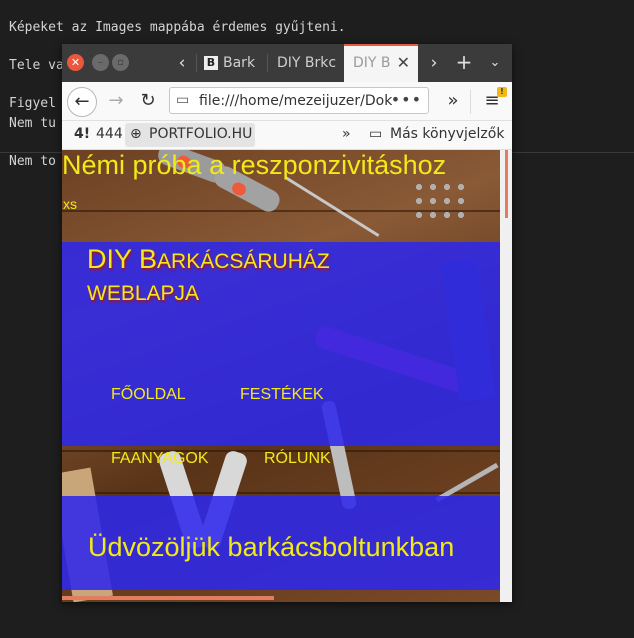 Image resolution: width=634 pixels, height=638 pixels. What do you see at coordinates (406, 99) in the screenshot?
I see `page-actions-more-icon: •••` at bounding box center [406, 99].